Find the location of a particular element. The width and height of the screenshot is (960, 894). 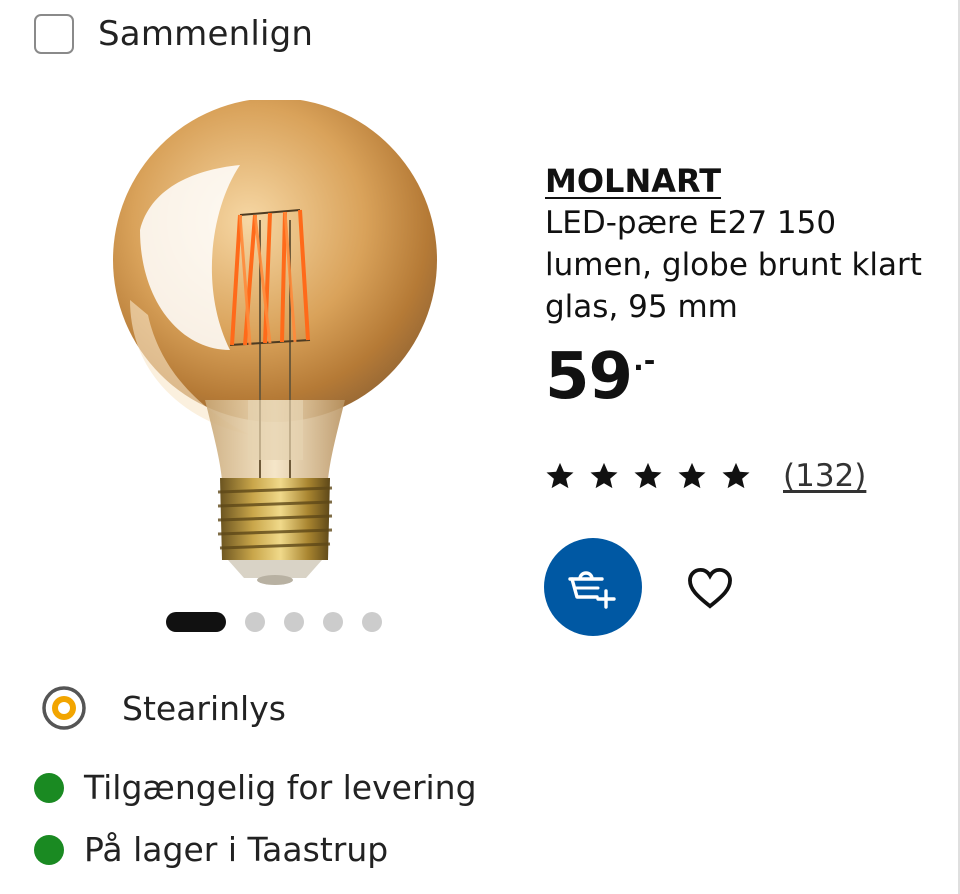

availability-label: Tilgængelig for levering is located at coordinates (280, 787).